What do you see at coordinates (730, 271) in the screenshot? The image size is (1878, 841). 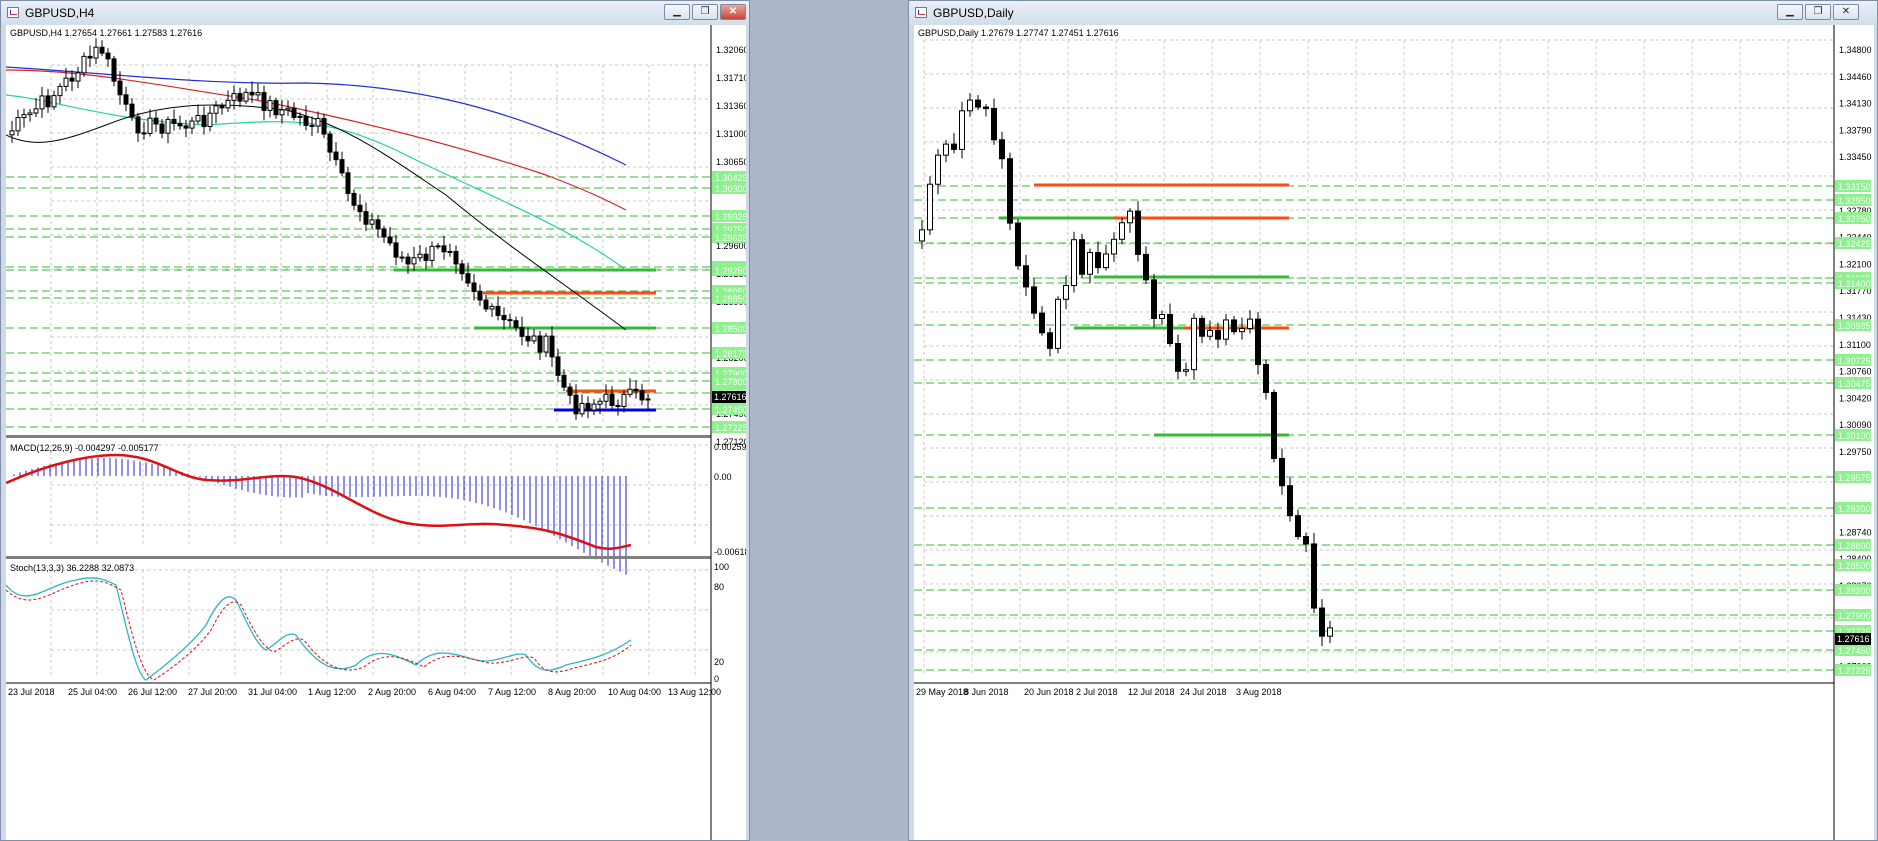 I see `level-price-text: 1.29250` at bounding box center [730, 271].